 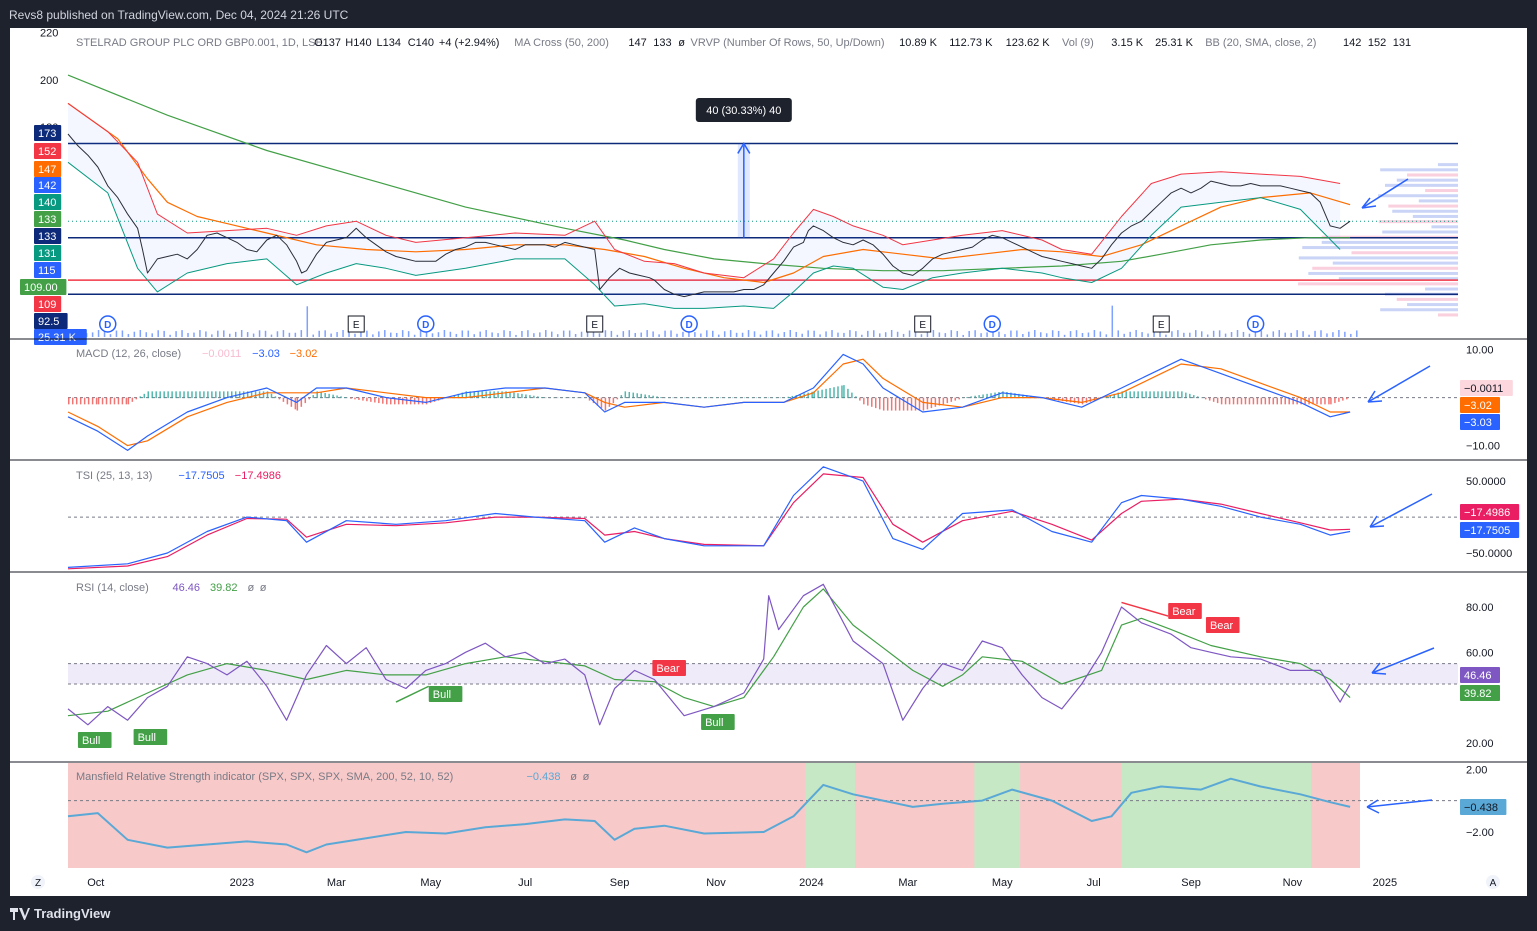 What do you see at coordinates (811, 883) in the screenshot?
I see `x-axis-tick: 2024` at bounding box center [811, 883].